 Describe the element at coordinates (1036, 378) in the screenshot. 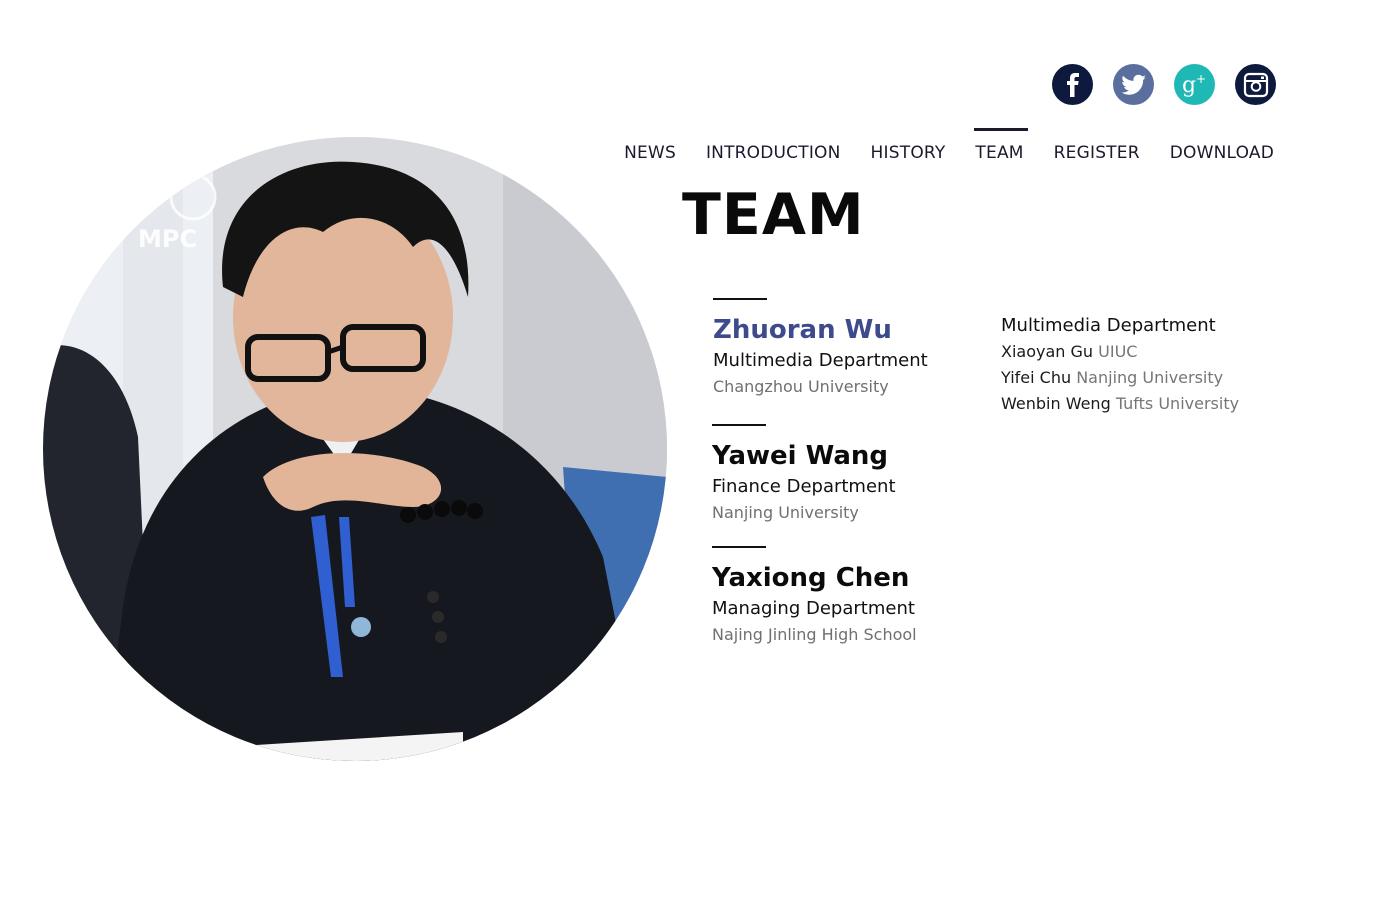

I see `person-name: Yifei Chu` at that location.